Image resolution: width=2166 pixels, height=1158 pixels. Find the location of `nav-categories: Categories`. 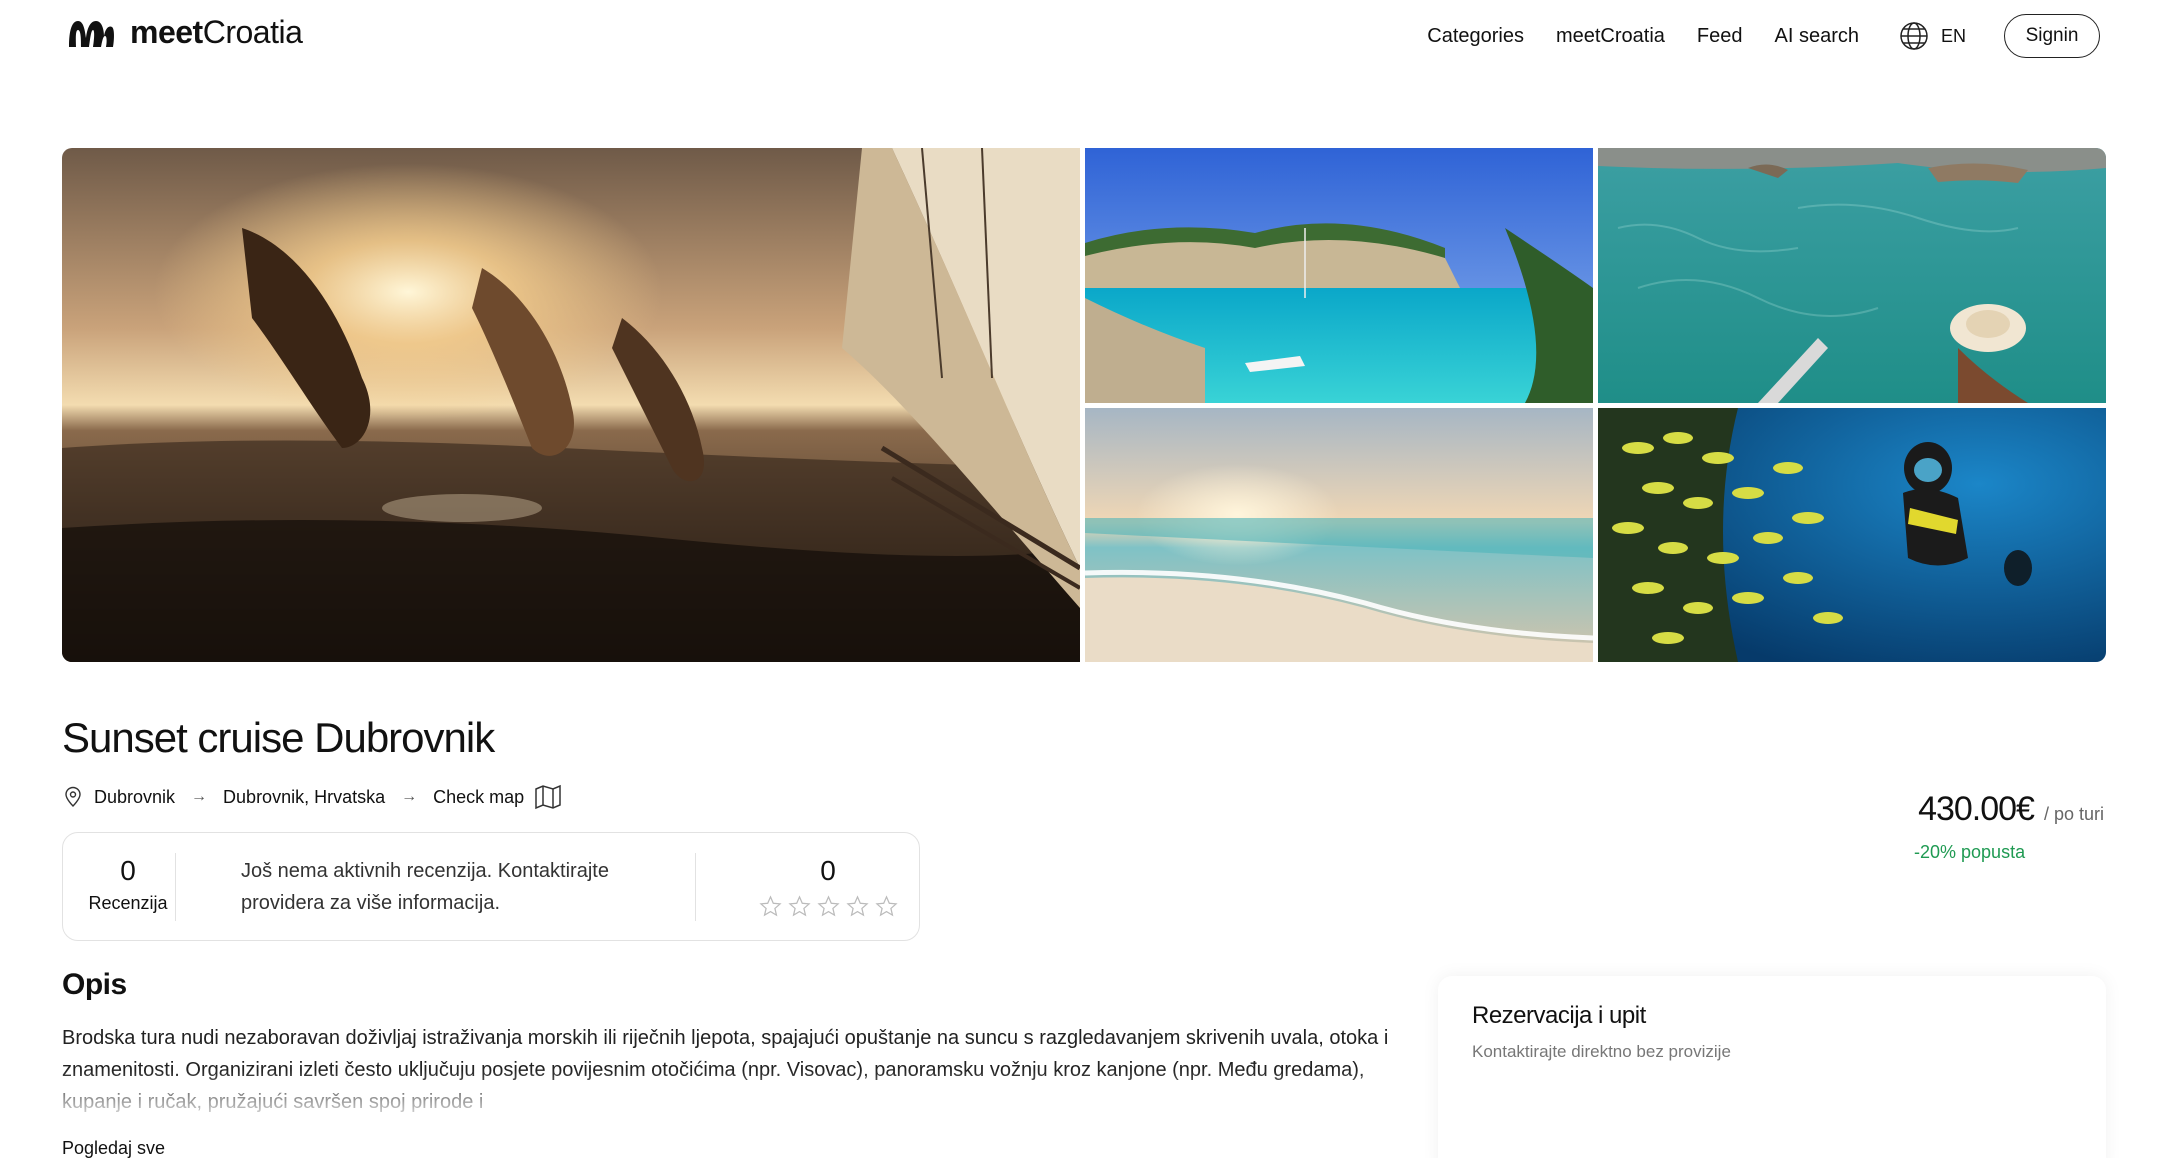

nav-categories: Categories is located at coordinates (1475, 36).